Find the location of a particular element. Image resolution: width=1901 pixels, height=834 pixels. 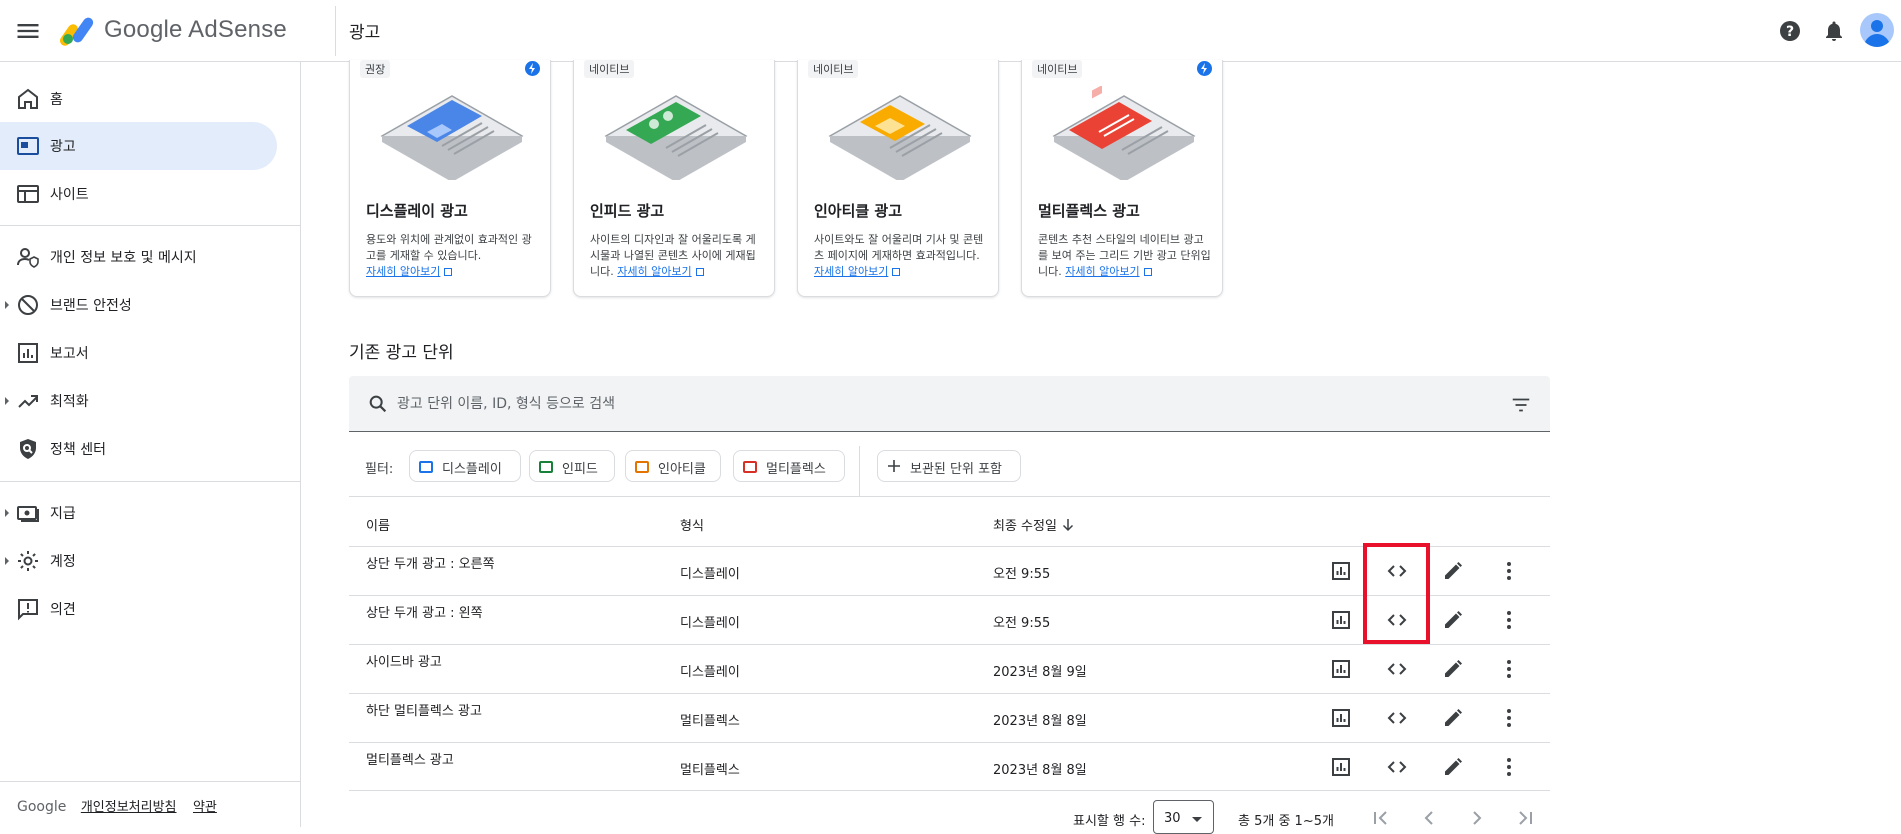

top-app-bar: Google AdSense 광고 ? is located at coordinates (950, 31).